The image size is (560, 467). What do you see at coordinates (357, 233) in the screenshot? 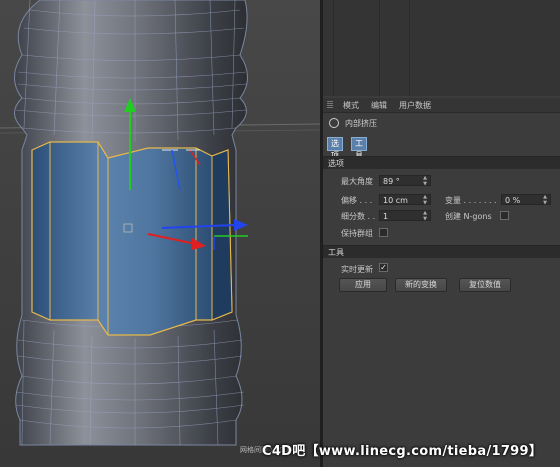
I see `preserve-groups-label: 保持群组` at bounding box center [357, 233].